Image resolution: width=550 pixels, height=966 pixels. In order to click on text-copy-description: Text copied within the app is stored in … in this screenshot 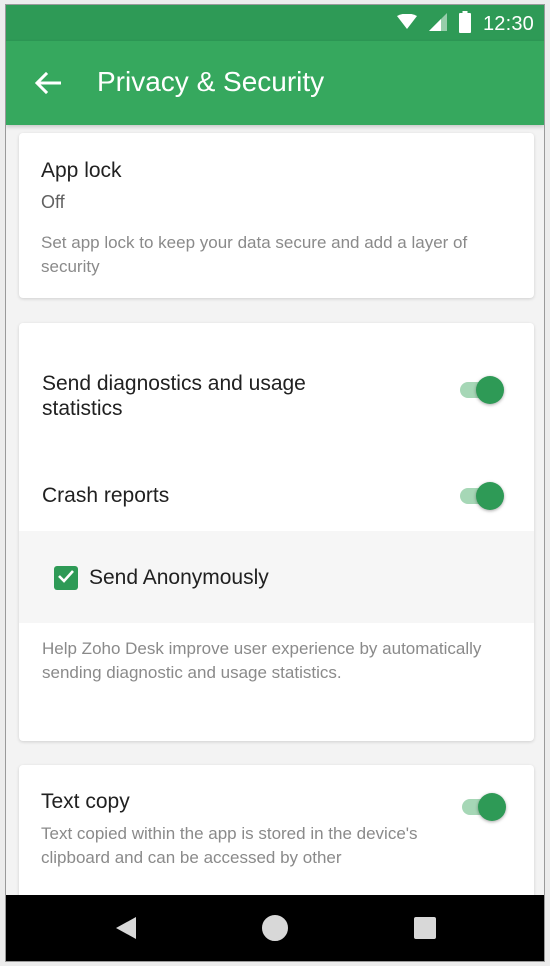, I will do `click(229, 845)`.